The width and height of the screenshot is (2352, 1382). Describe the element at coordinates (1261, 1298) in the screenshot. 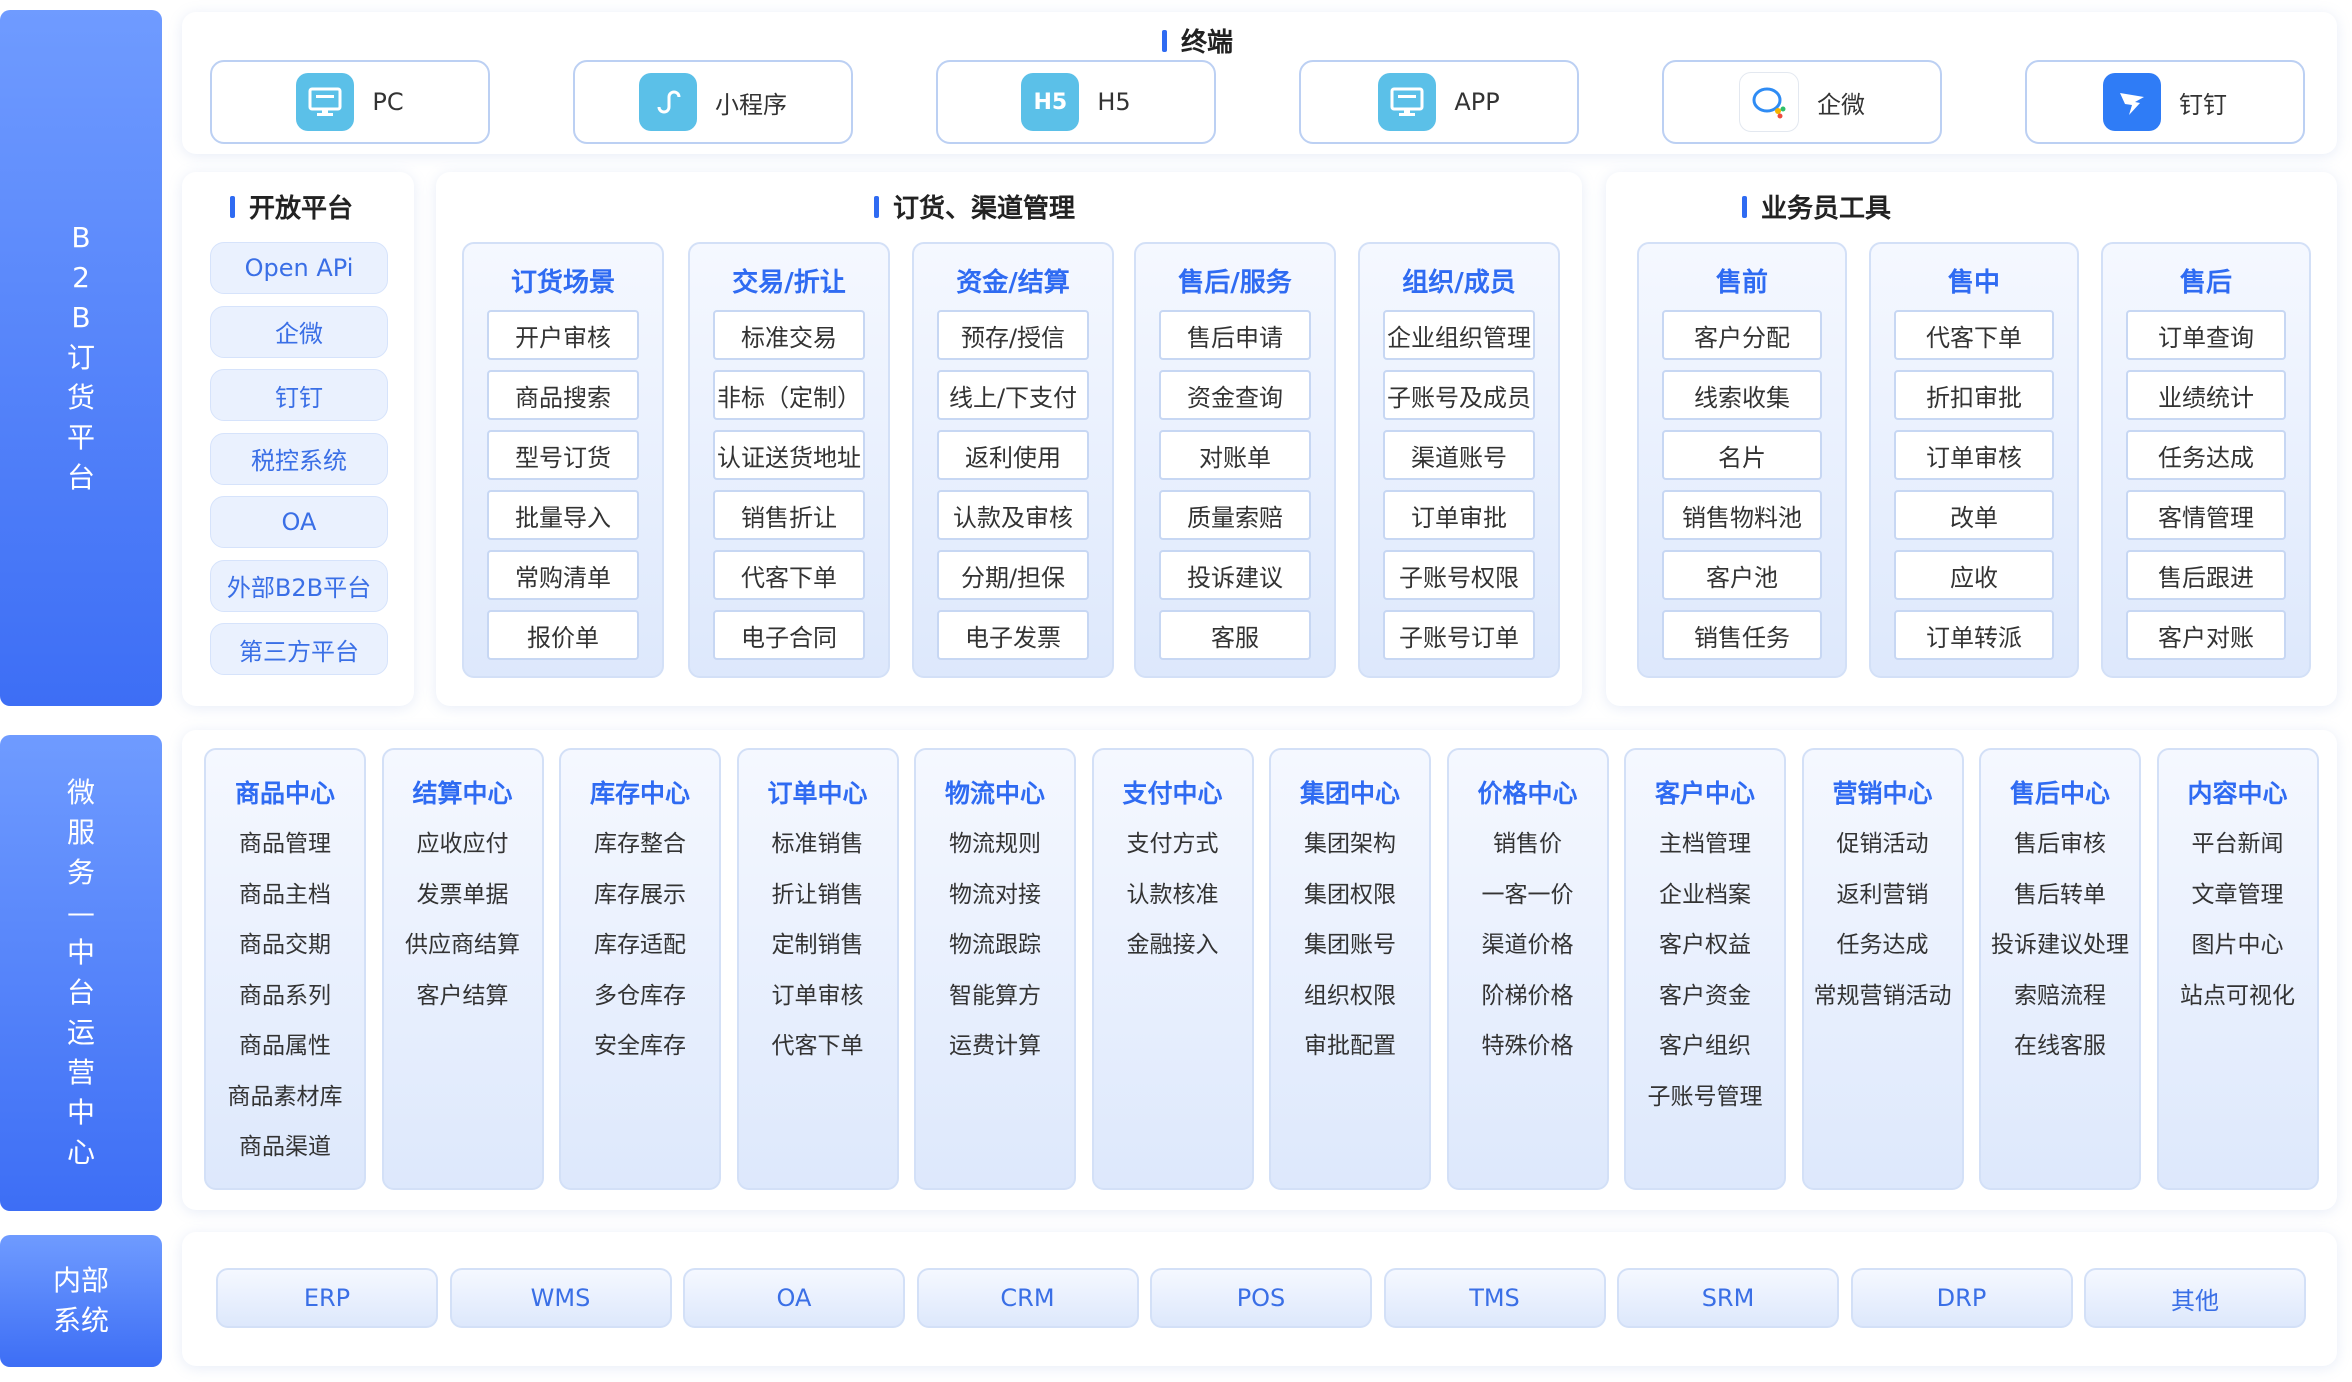

I see `internal-system-item: POS` at that location.